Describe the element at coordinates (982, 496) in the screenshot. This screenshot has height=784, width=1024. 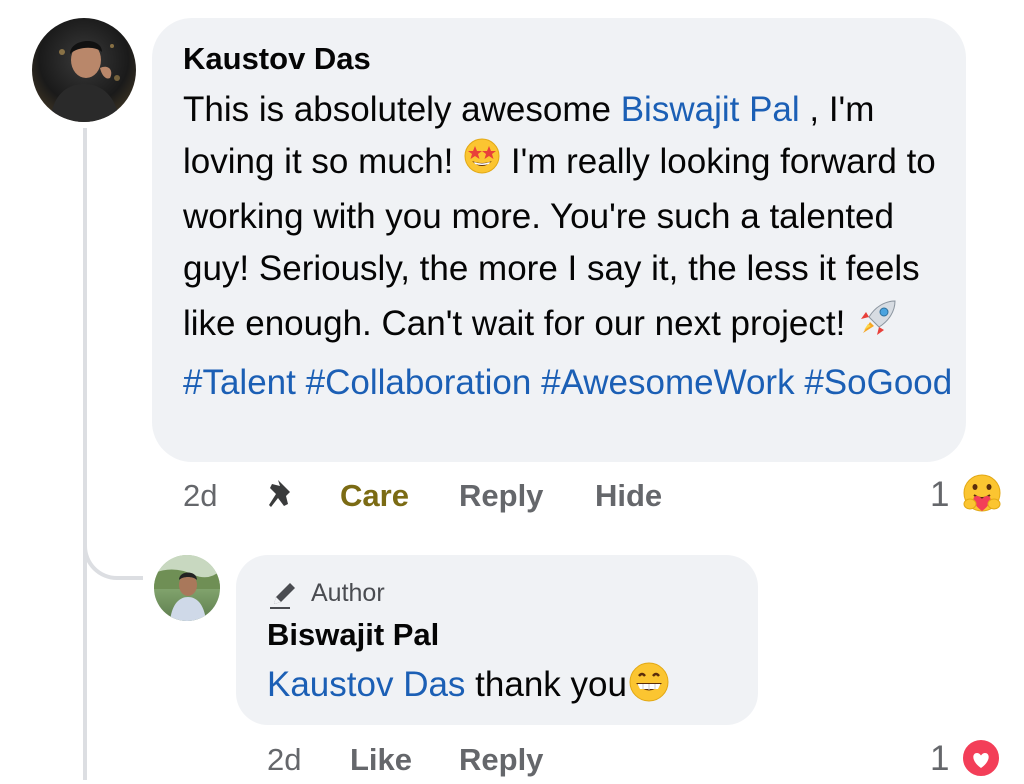
I see `care-reaction-icon` at that location.